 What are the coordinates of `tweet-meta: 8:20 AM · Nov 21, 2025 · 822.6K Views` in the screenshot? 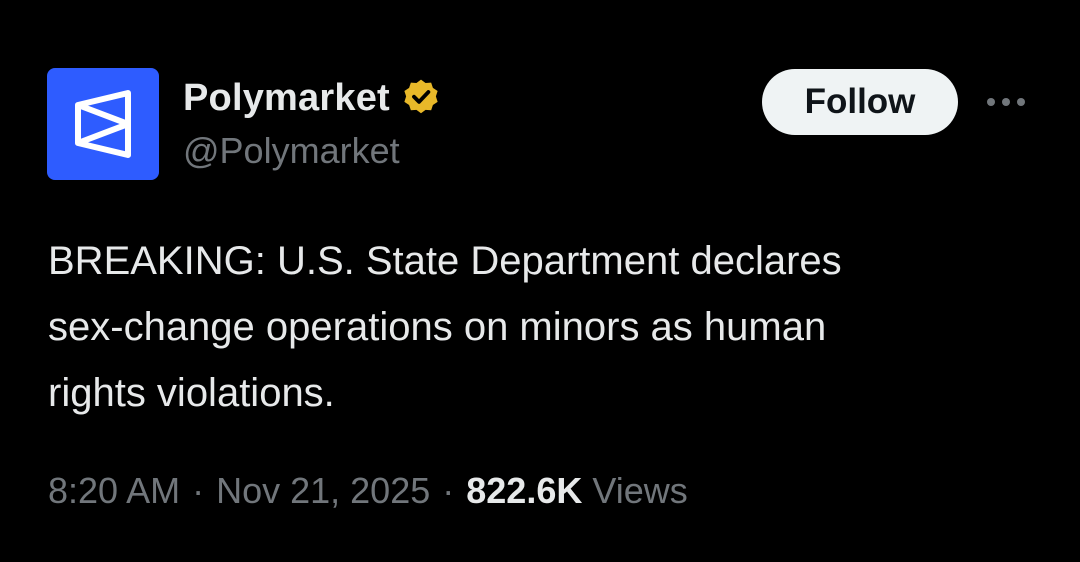 It's located at (368, 491).